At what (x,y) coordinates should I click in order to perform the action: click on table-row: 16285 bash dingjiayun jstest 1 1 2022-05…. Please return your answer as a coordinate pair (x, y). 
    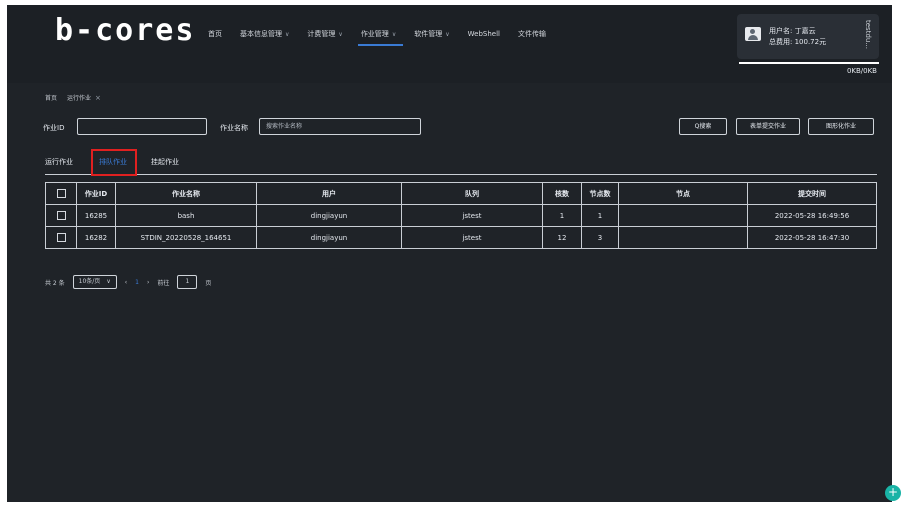
    Looking at the image, I should click on (461, 215).